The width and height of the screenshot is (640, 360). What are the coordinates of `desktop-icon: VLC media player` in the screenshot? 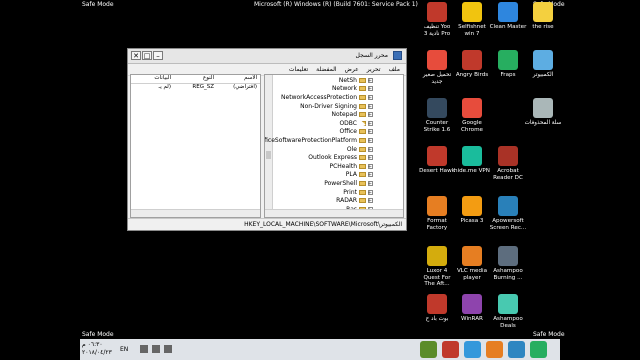 It's located at (472, 263).